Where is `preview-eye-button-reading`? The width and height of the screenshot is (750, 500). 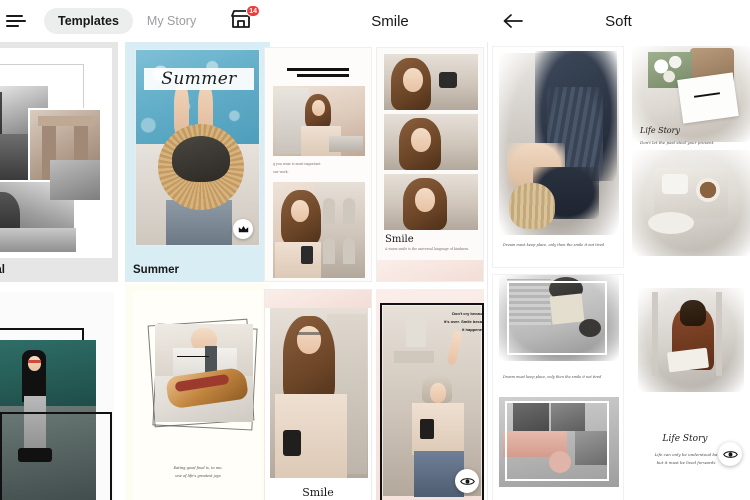
preview-eye-button-reading is located at coordinates (730, 454).